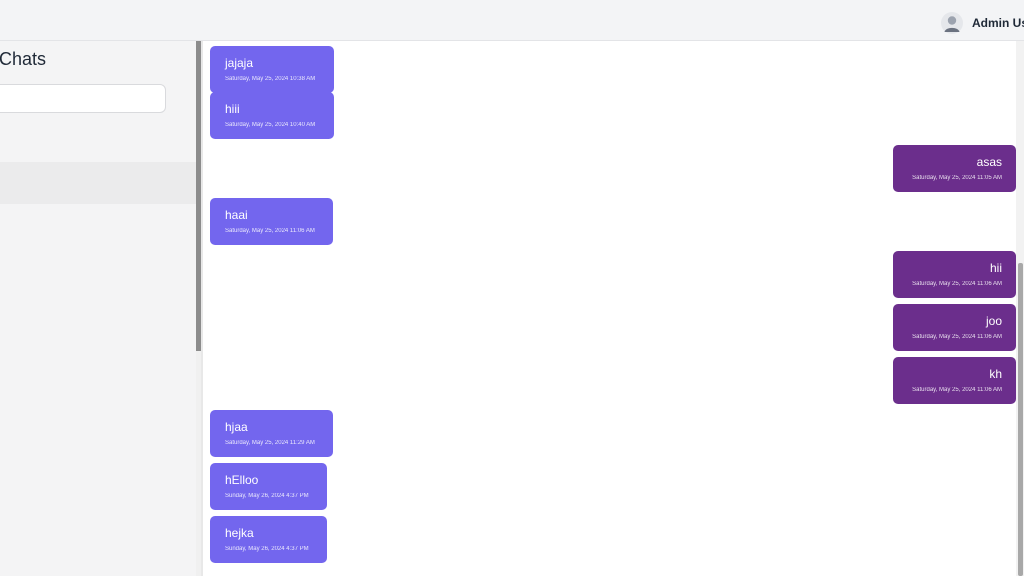  I want to click on chat-list-item-selected, so click(98, 183).